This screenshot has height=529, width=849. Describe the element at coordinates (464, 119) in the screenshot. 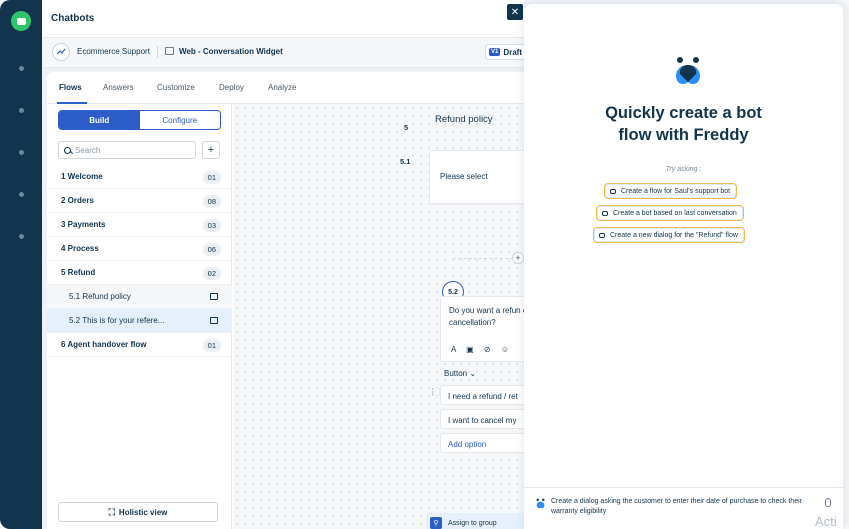

I see `flow-title: Refund policy` at that location.